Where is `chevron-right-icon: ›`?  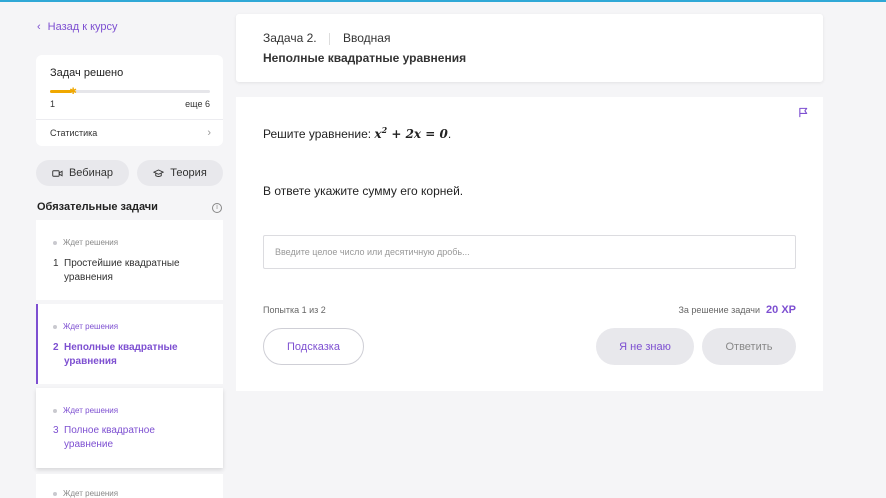 chevron-right-icon: › is located at coordinates (209, 132).